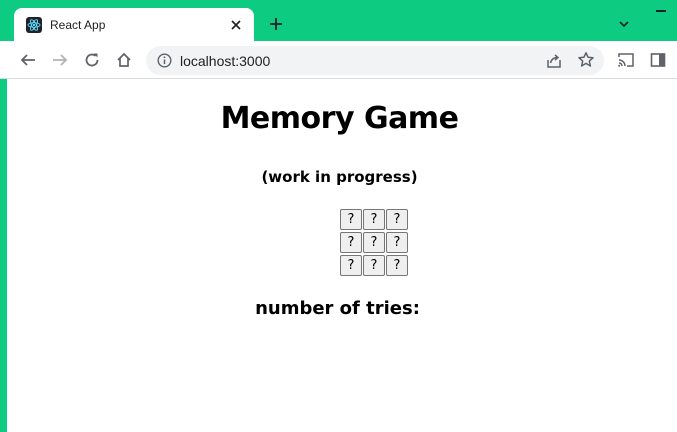 This screenshot has height=432, width=677. Describe the element at coordinates (661, 11) in the screenshot. I see `minimize-icon` at that location.